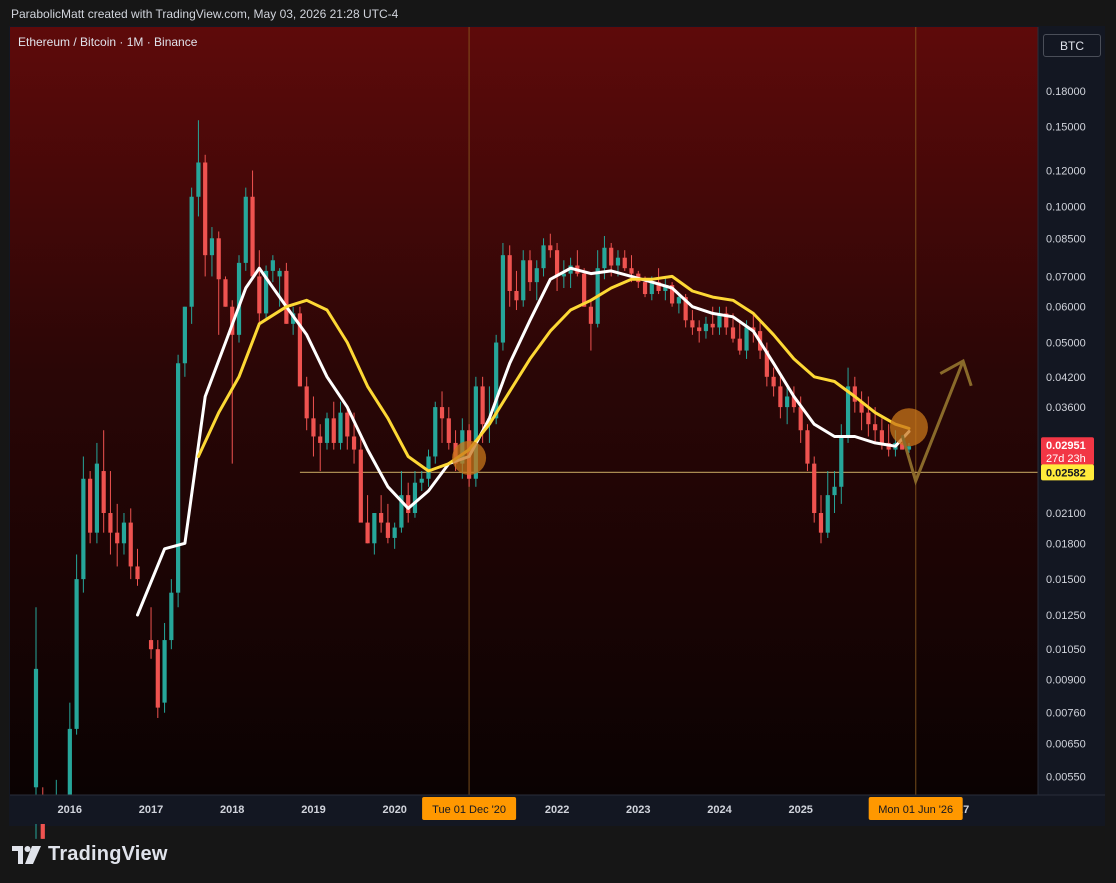 The height and width of the screenshot is (883, 1116). What do you see at coordinates (469, 810) in the screenshot?
I see `date-marker-label: Tue 01 Dec '20` at bounding box center [469, 810].